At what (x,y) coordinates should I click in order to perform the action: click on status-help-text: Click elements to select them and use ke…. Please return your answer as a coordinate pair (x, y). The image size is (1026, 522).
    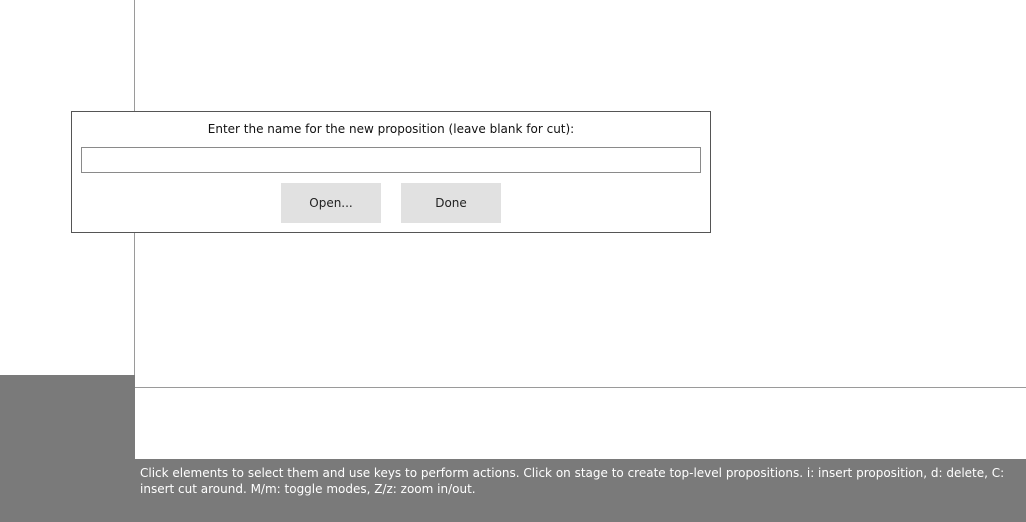
    Looking at the image, I should click on (572, 481).